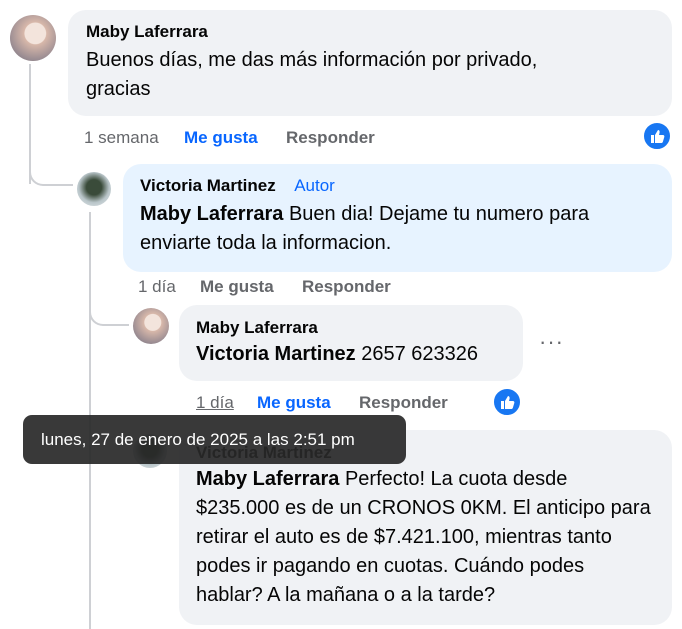  What do you see at coordinates (314, 185) in the screenshot?
I see `author-badge: Autor` at bounding box center [314, 185].